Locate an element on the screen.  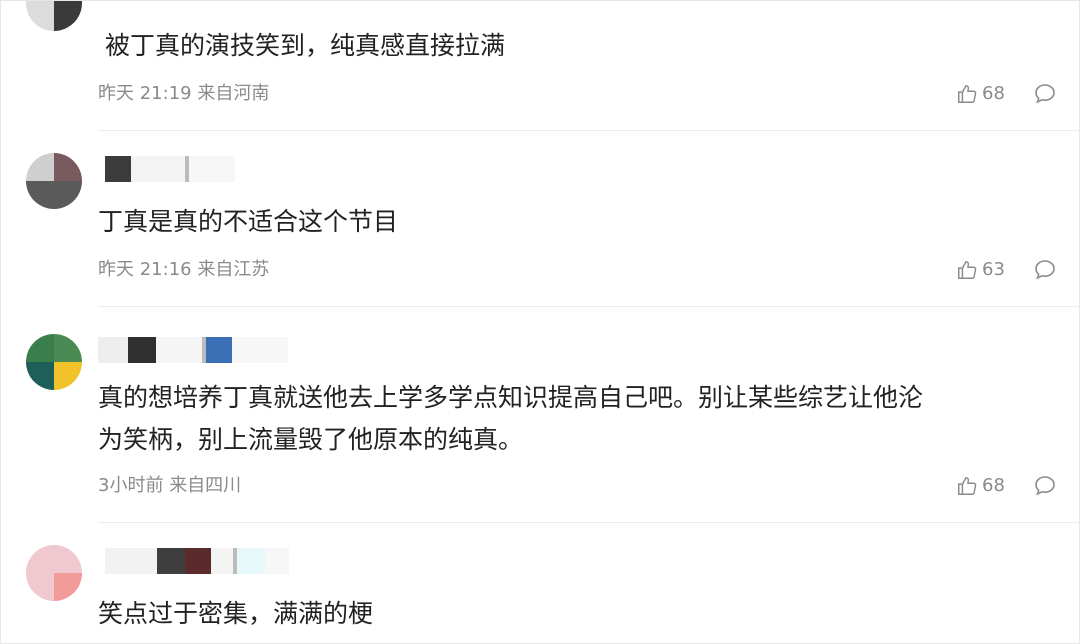
comment-time: 3小时前 is located at coordinates (131, 485).